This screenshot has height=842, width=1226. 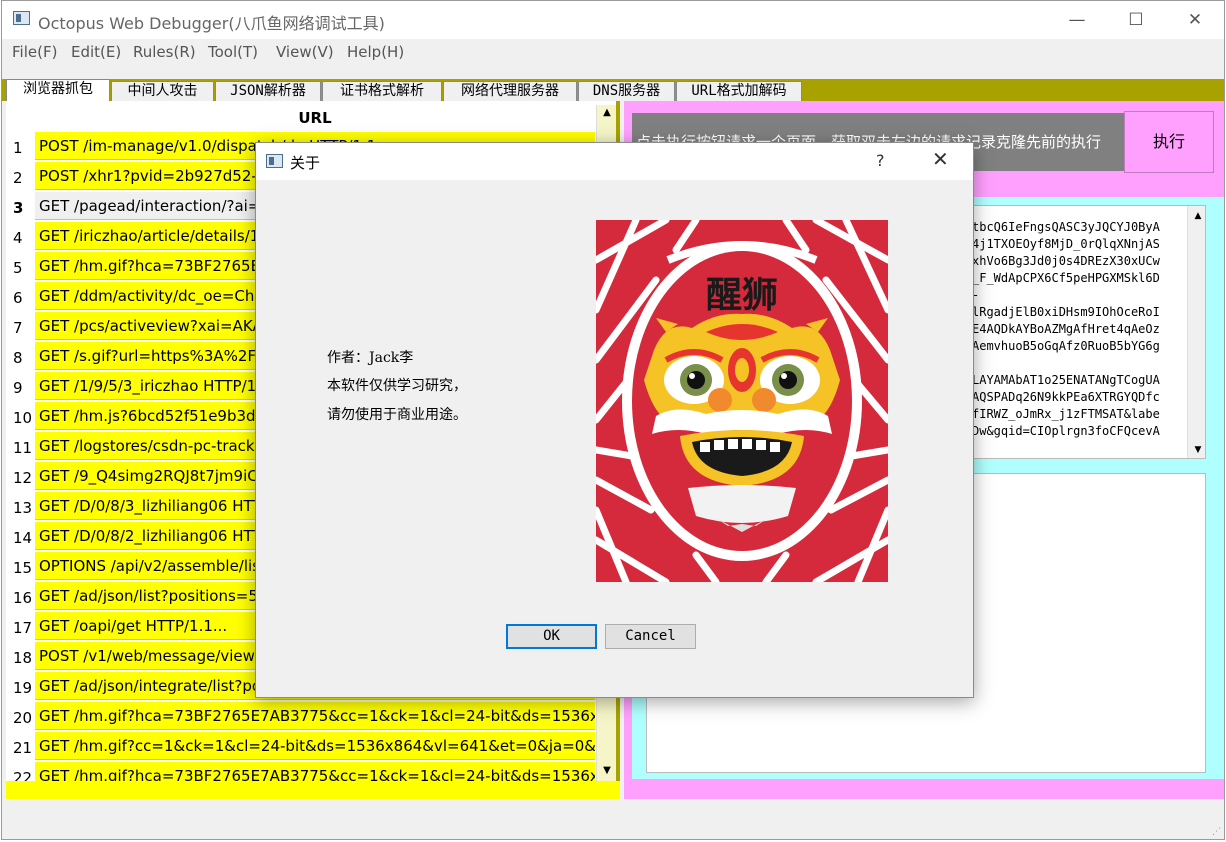 I want to click on maximize-button: ☐, so click(x=1136, y=20).